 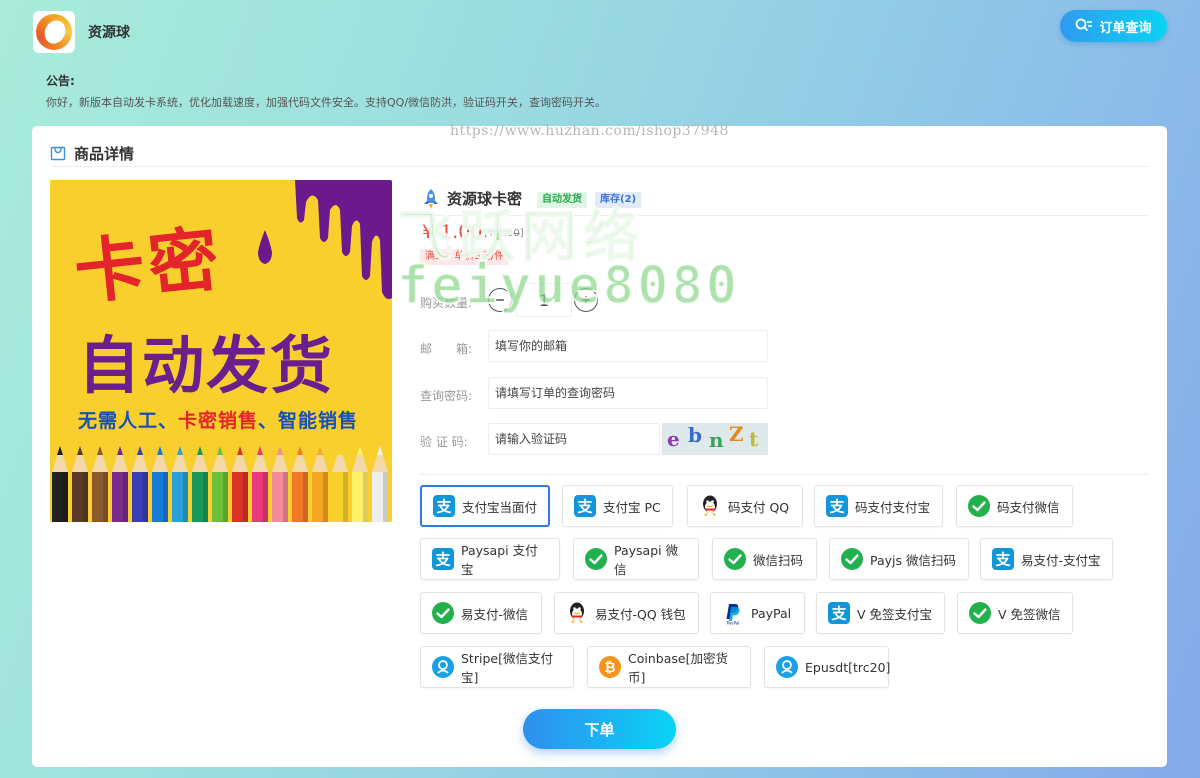 I want to click on plus-icon, so click(x=586, y=300).